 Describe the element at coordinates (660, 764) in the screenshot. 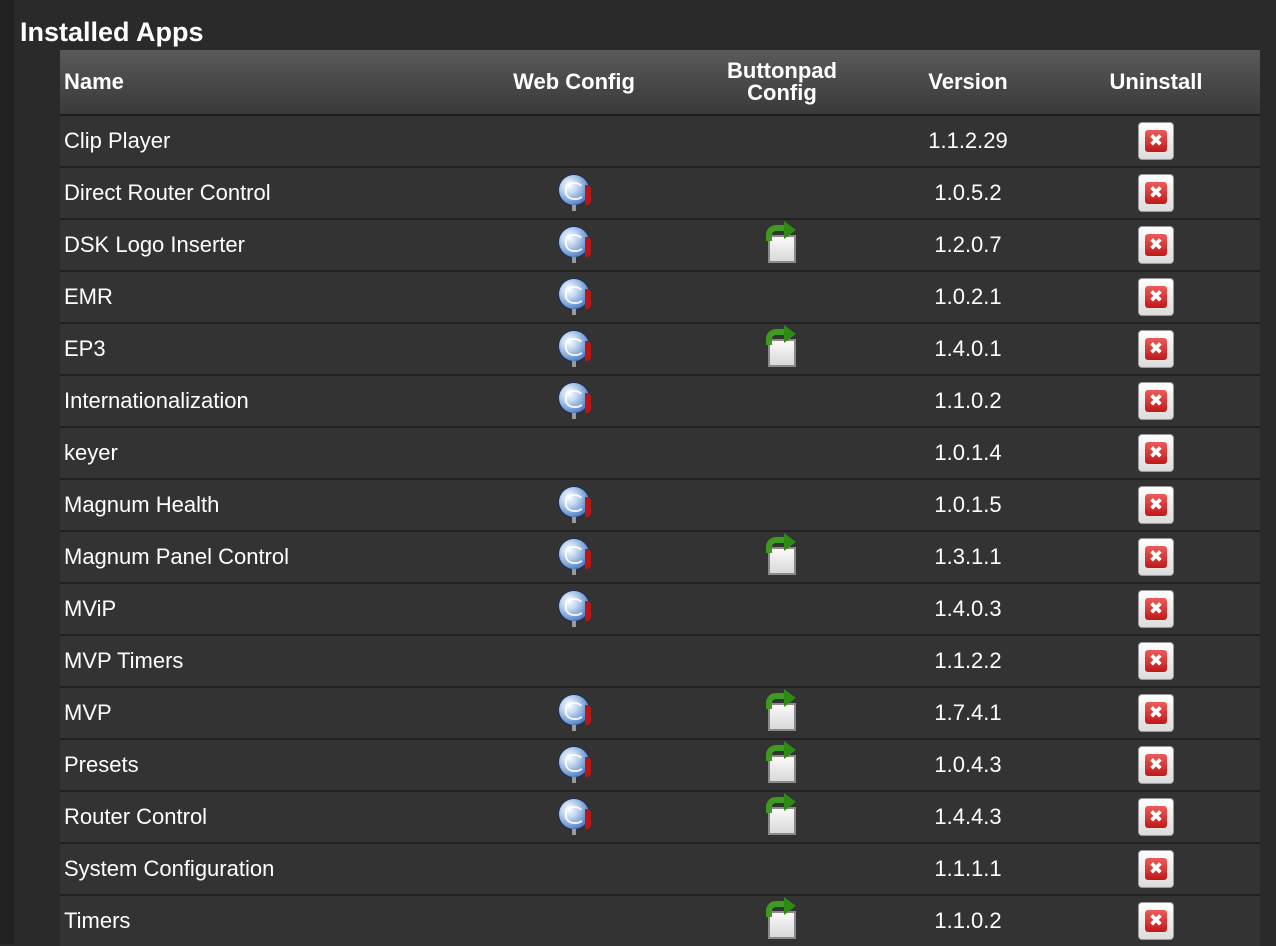

I see `table-row: Presets 1.0.4.3 ✖` at that location.